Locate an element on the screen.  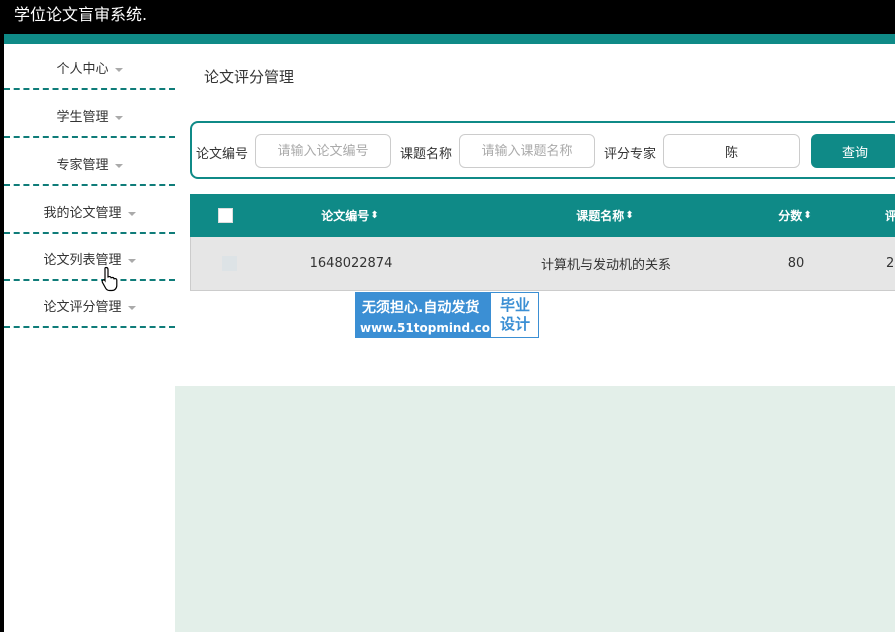
paper-no-input is located at coordinates (323, 151).